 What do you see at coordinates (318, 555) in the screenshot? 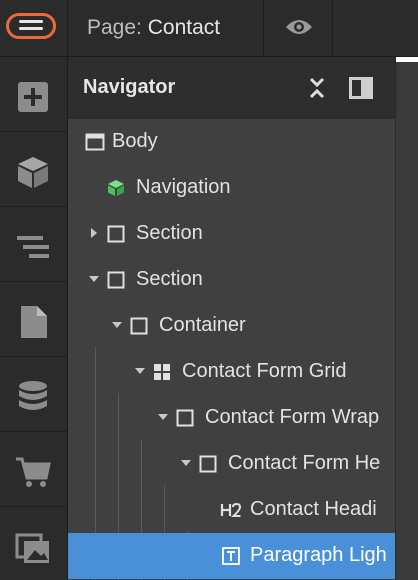
I see `tree-row-label: Paragraph Ligh` at bounding box center [318, 555].